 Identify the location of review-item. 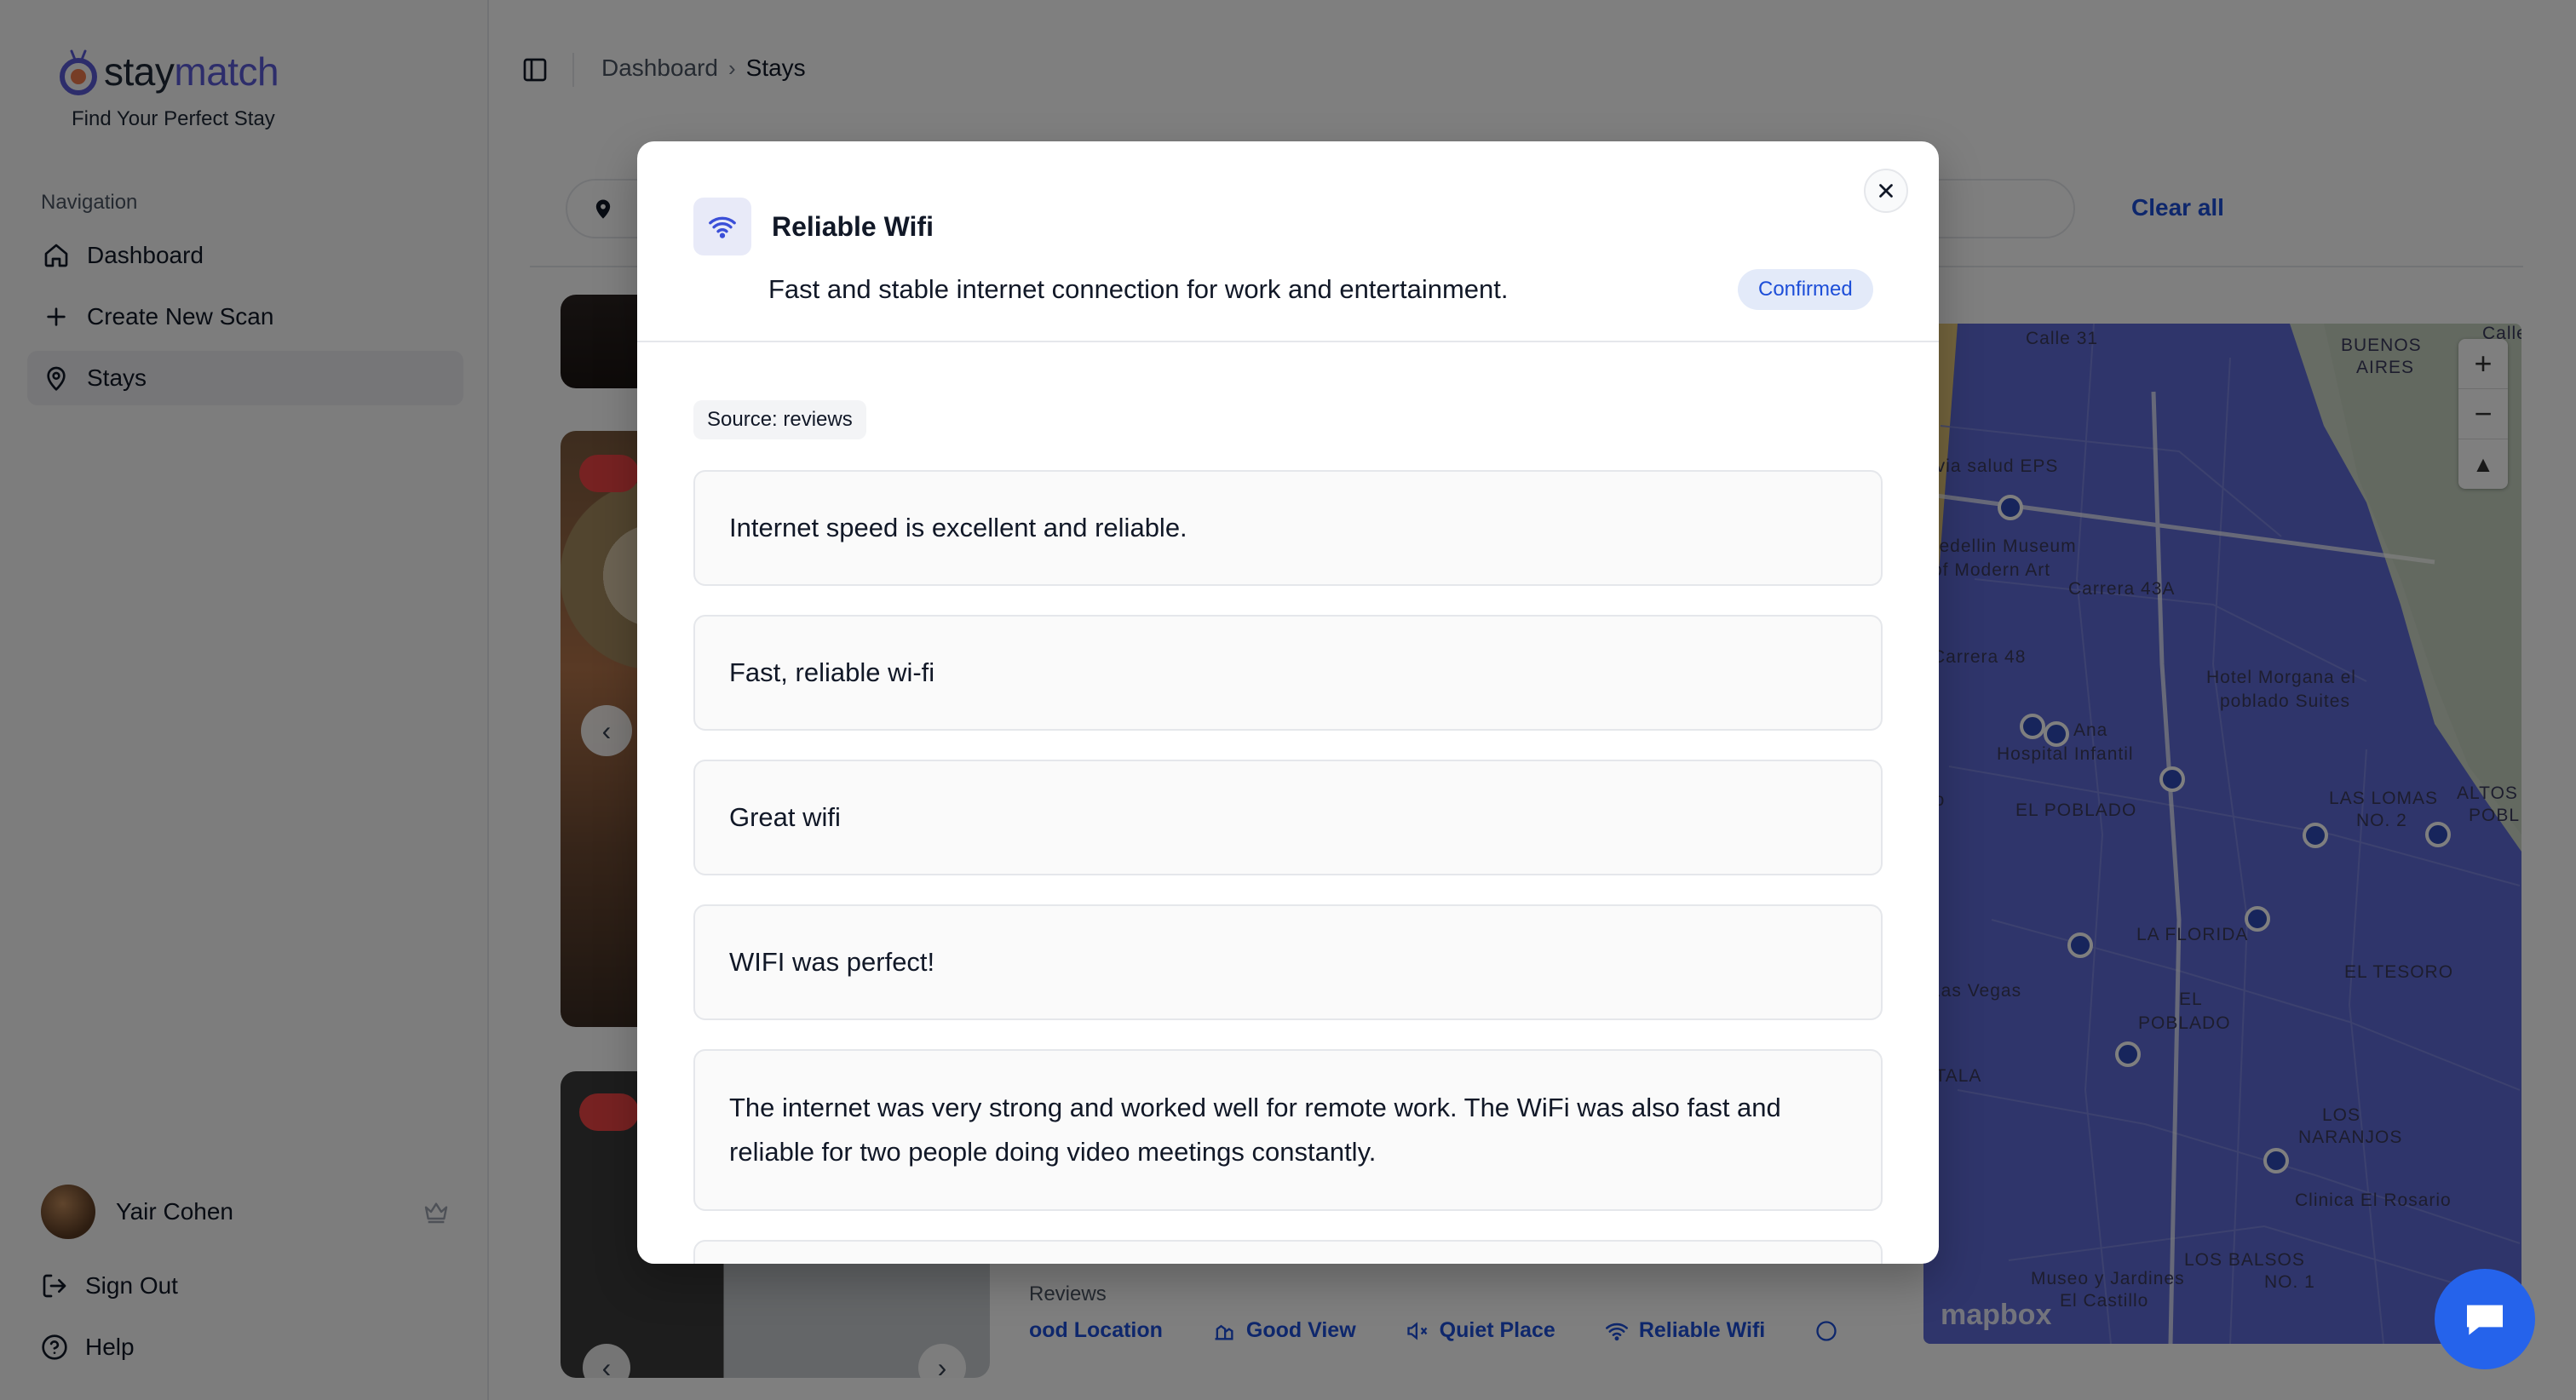
(1288, 1252).